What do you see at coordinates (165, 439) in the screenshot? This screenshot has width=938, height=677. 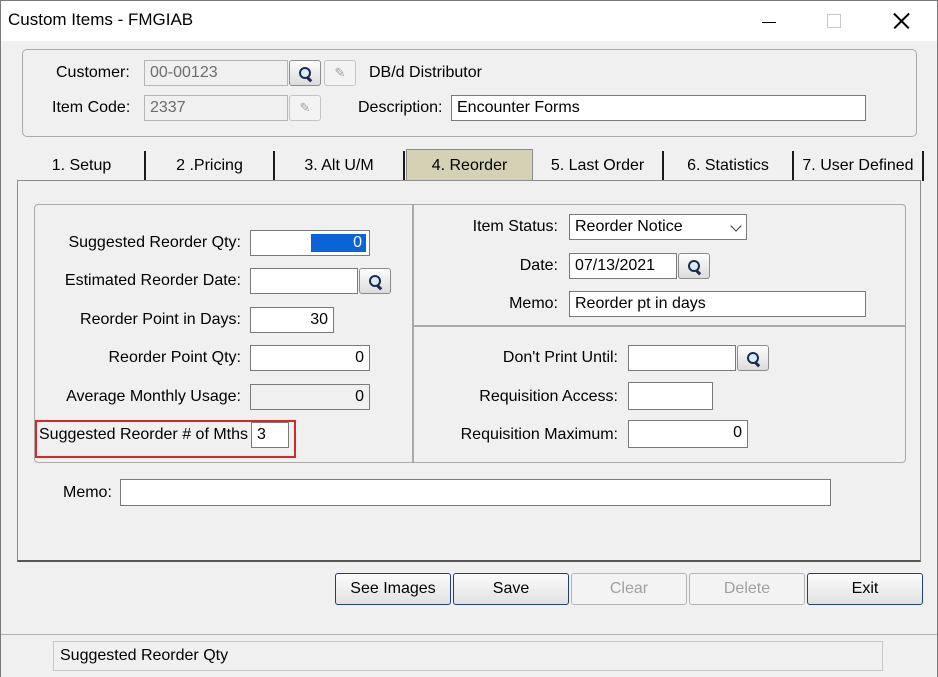 I see `highlight-box` at bounding box center [165, 439].